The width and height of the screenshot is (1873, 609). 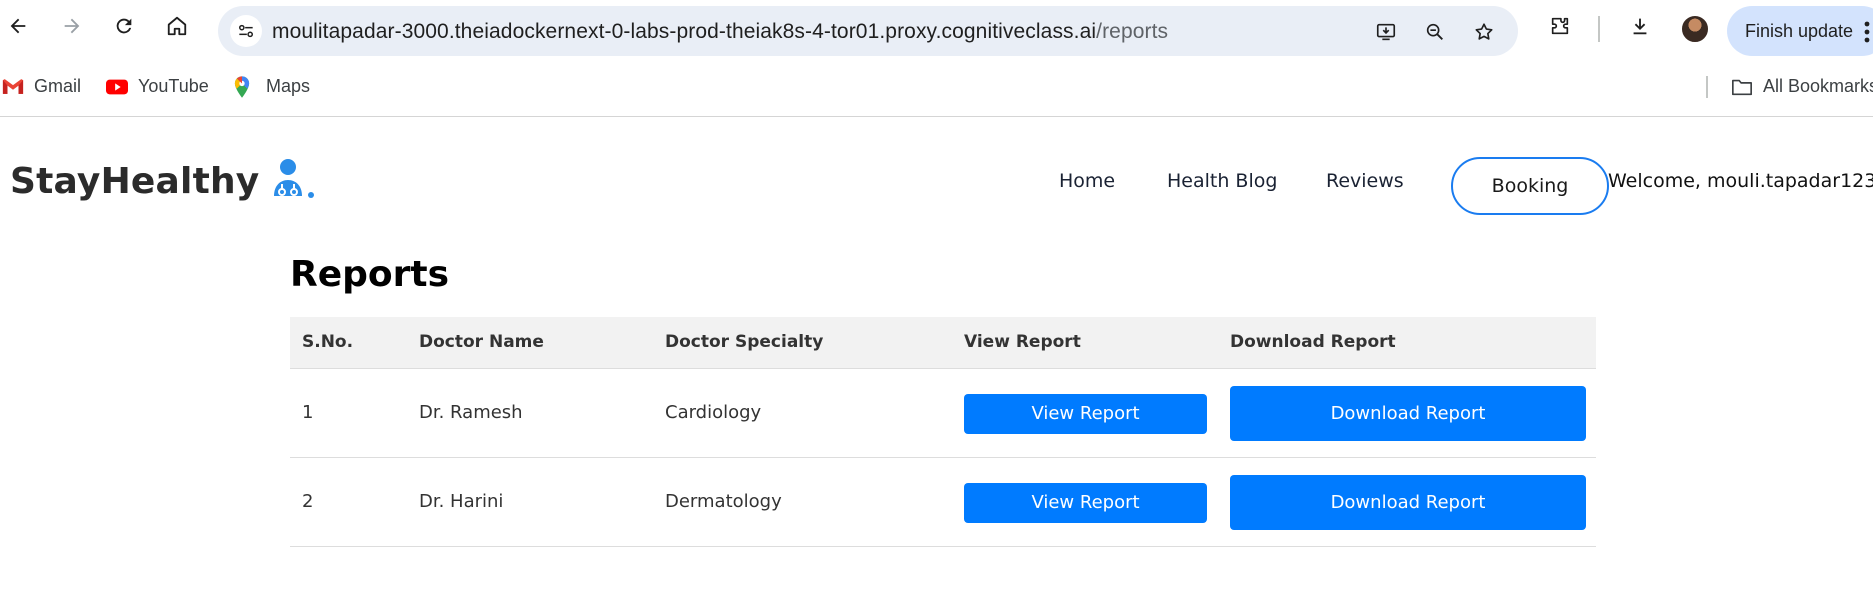 What do you see at coordinates (288, 86) in the screenshot?
I see `bookmark-maps-label: Maps` at bounding box center [288, 86].